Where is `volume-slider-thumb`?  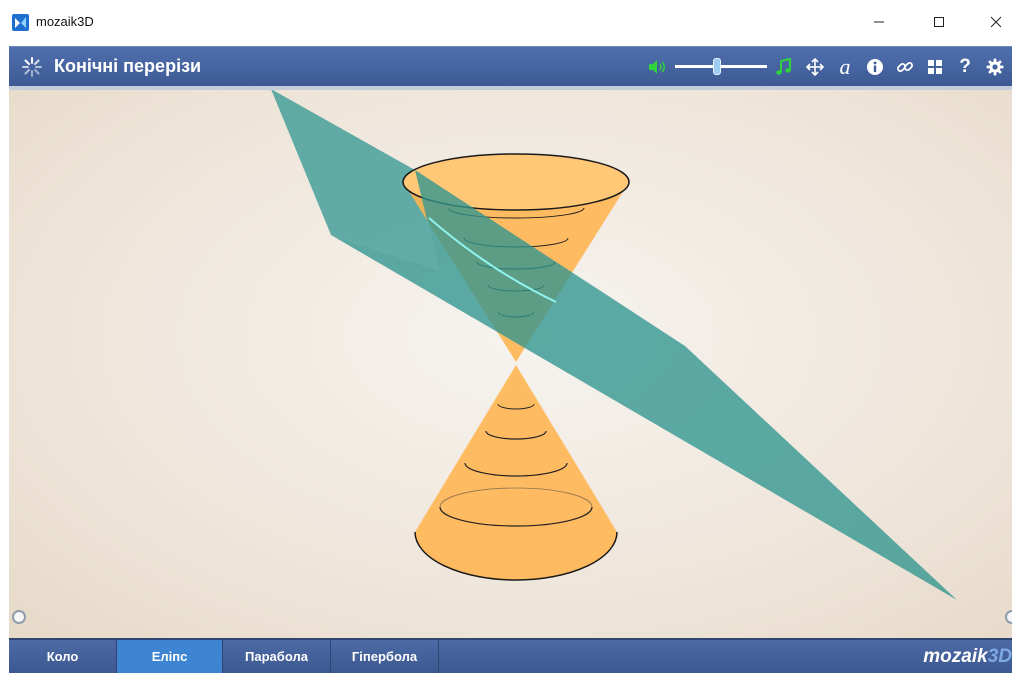 volume-slider-thumb is located at coordinates (716, 66).